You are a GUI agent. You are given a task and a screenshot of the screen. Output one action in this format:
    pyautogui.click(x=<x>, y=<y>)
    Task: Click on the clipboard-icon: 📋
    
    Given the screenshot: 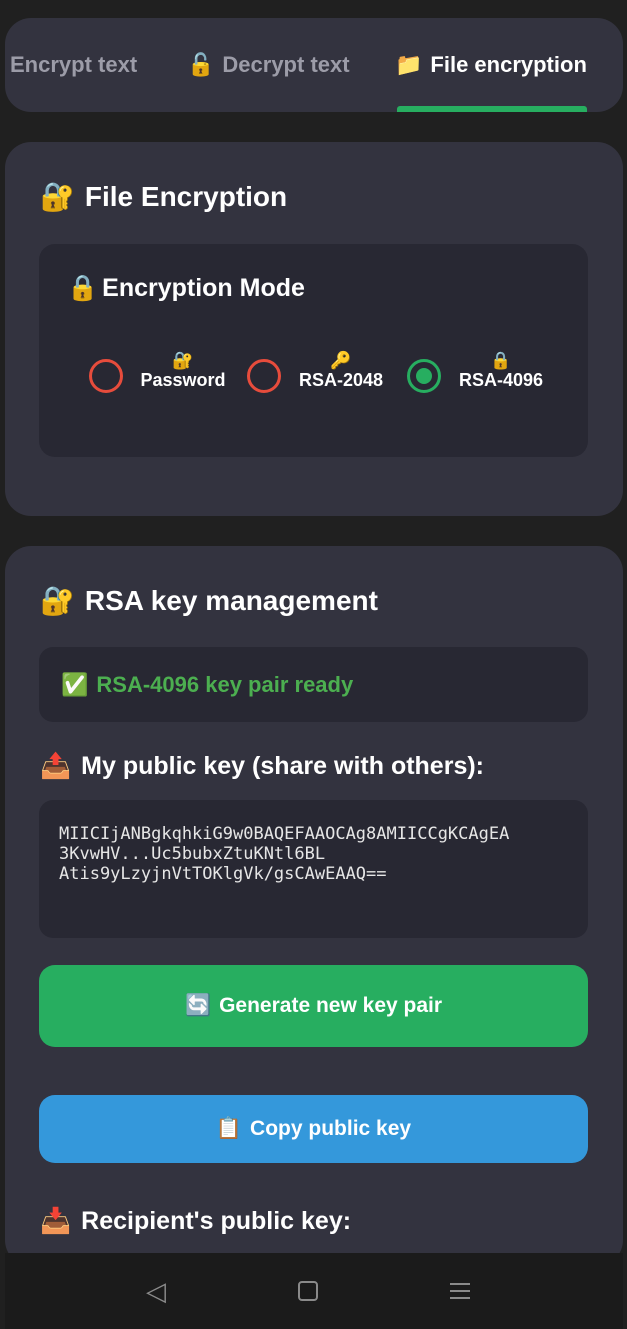 What is the action you would take?
    pyautogui.click(x=229, y=1128)
    